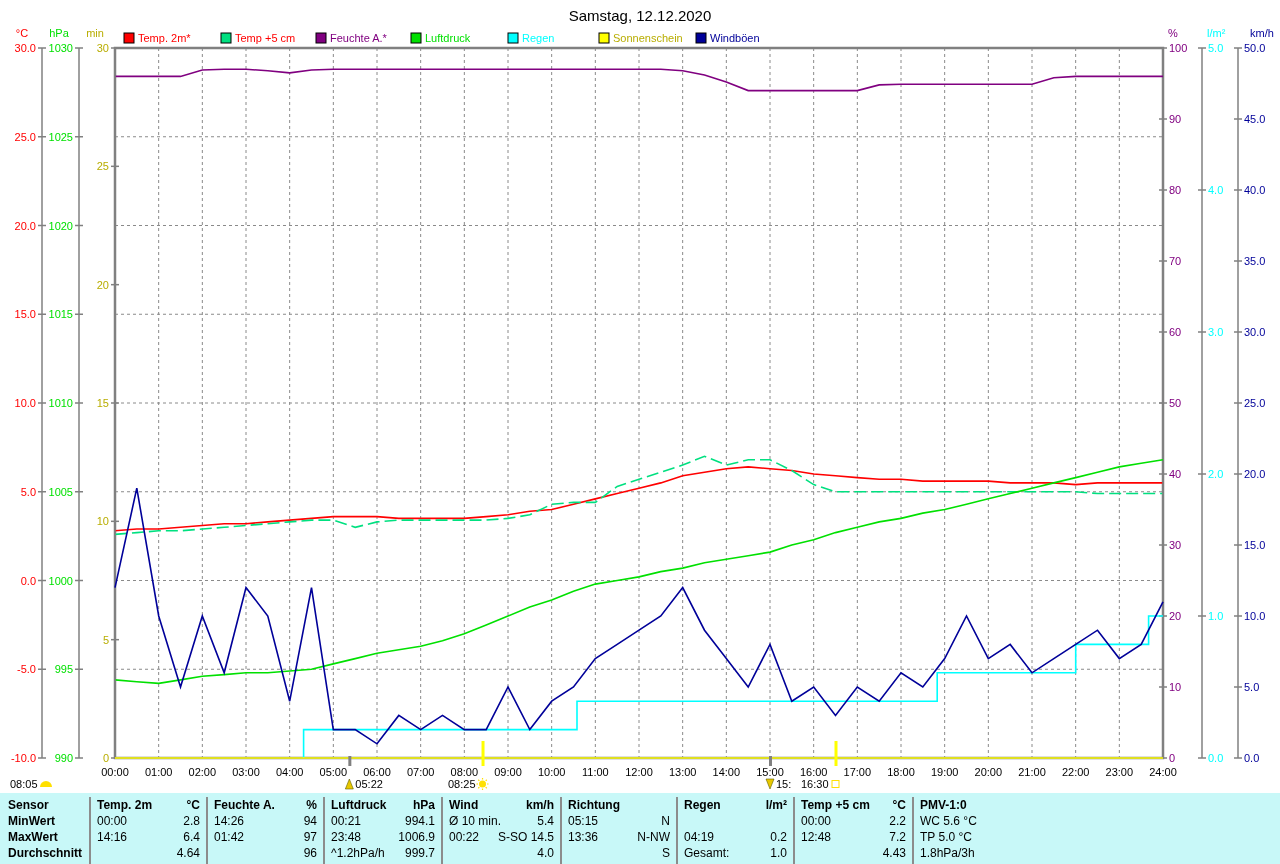 The image size is (1280, 864). What do you see at coordinates (45, 853) in the screenshot?
I see `column-header: Durchschnitt` at bounding box center [45, 853].